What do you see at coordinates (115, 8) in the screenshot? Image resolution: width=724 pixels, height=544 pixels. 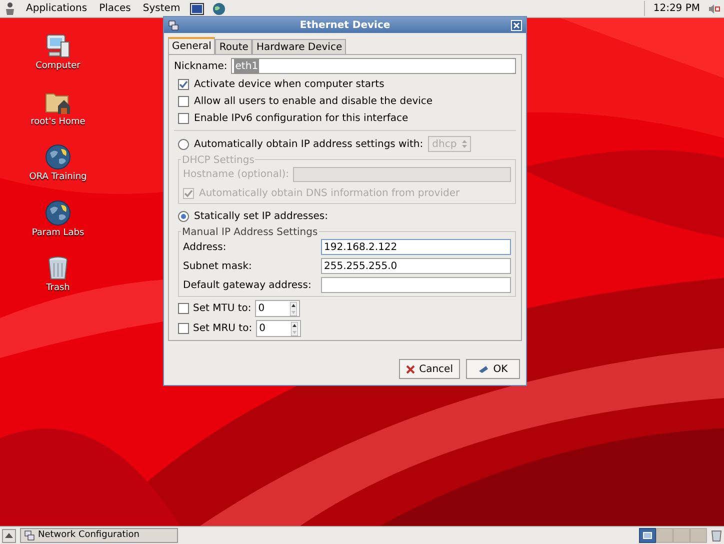 I see `menu-item: Places` at bounding box center [115, 8].